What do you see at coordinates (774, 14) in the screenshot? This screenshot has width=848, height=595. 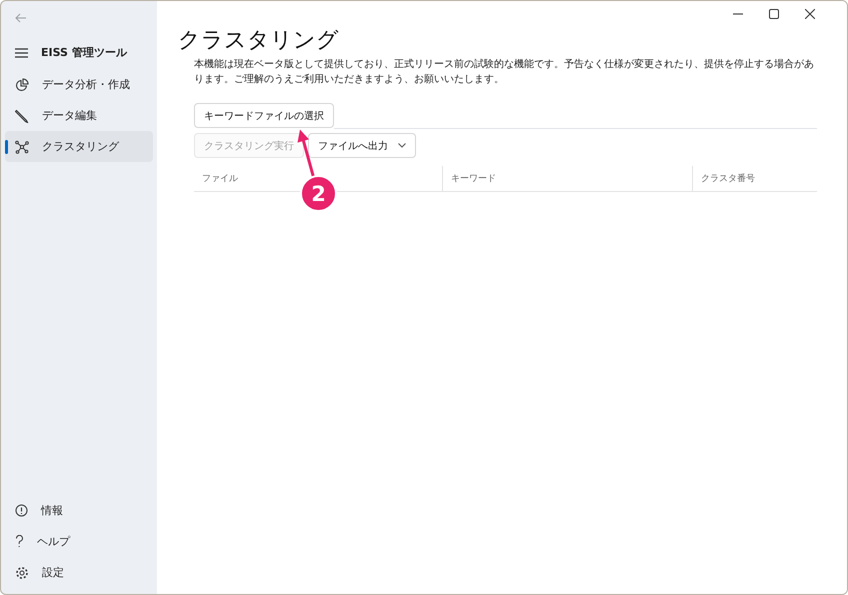 I see `maximize-icon` at bounding box center [774, 14].